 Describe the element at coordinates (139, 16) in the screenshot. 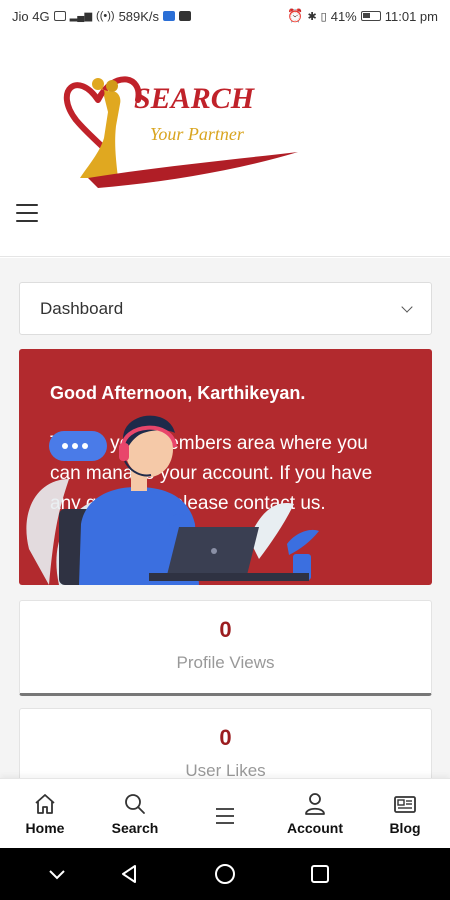

I see `network-speed: 589K/s` at that location.